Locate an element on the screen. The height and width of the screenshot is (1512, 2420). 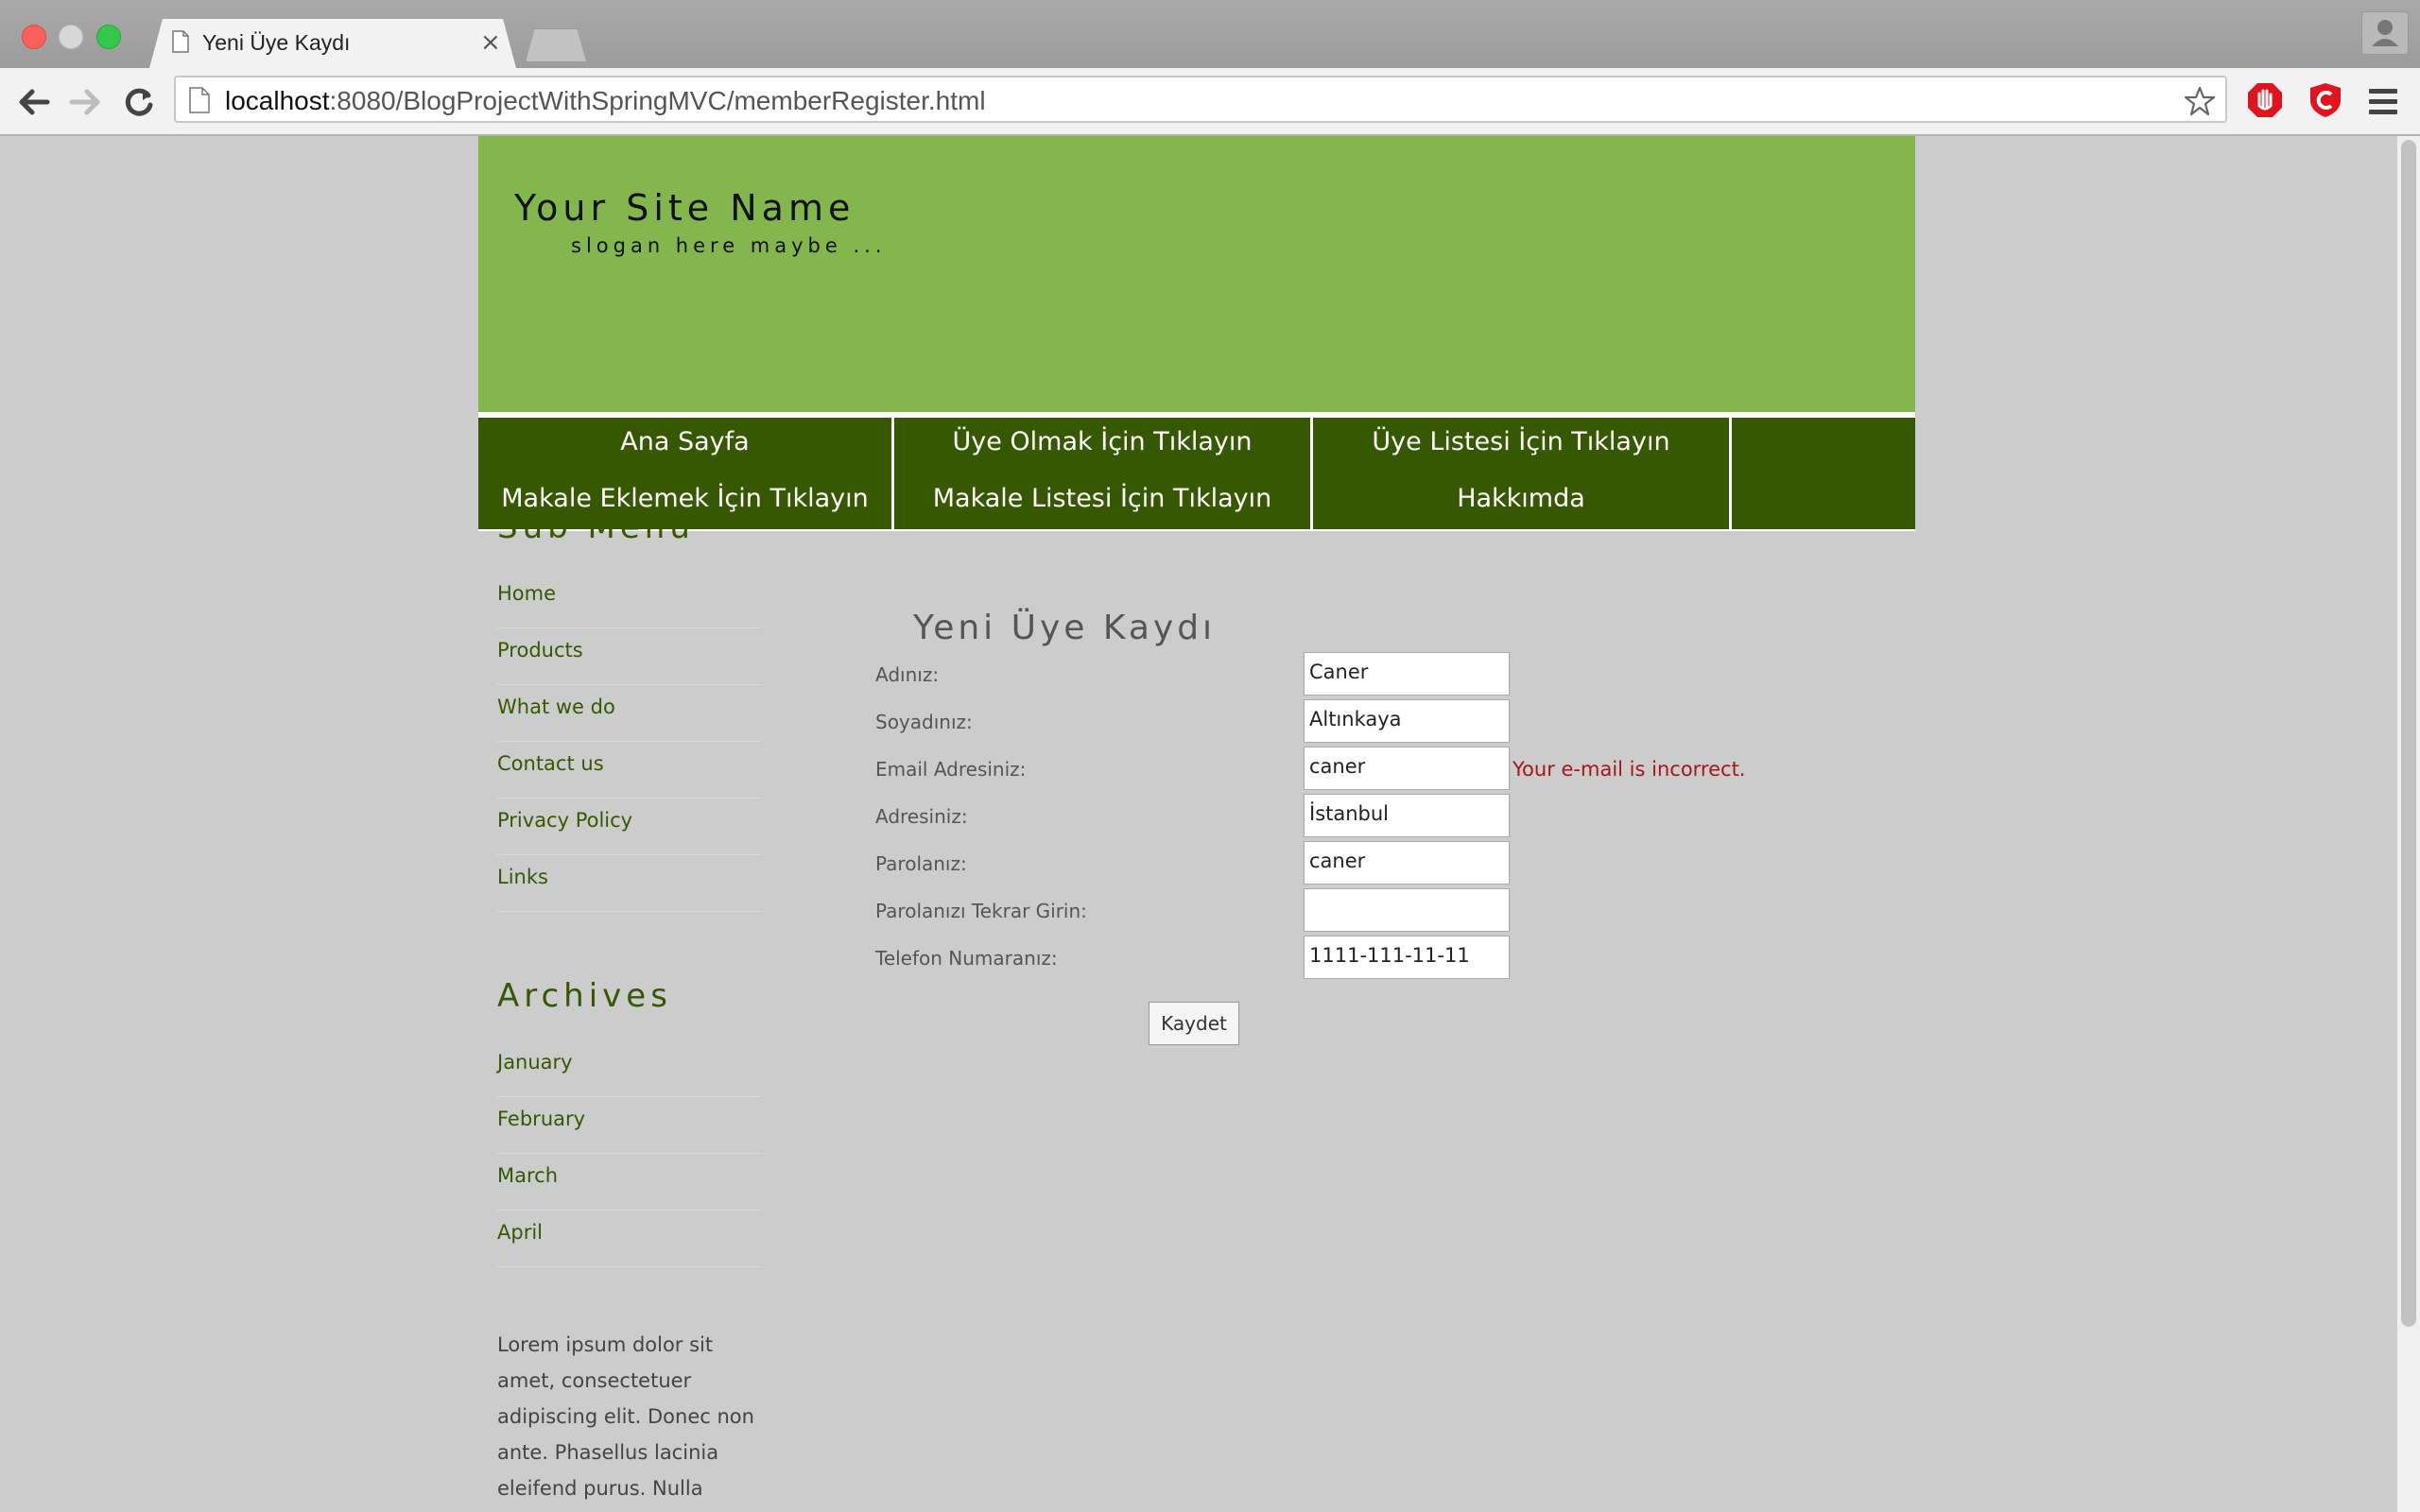
submenu-item-links: Links is located at coordinates (628, 883).